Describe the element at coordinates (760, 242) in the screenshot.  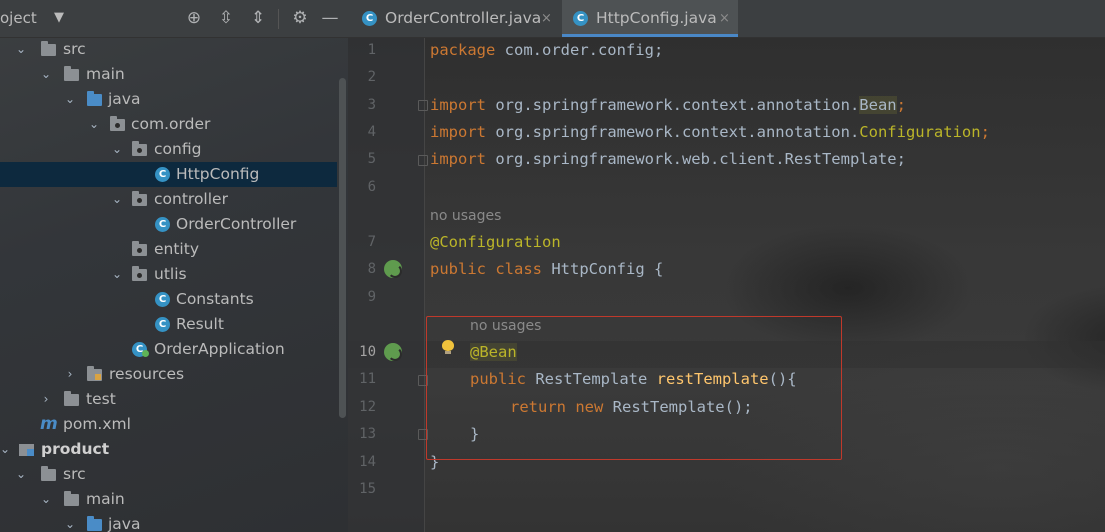
I see `code-line-7: @Configuration` at that location.